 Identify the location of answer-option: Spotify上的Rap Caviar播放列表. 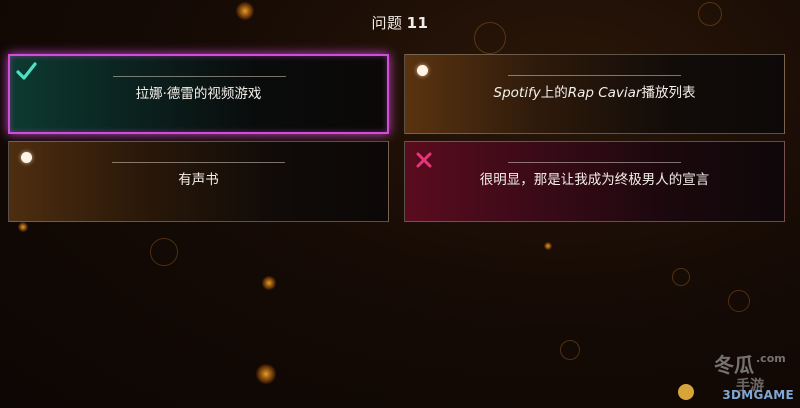
(594, 94).